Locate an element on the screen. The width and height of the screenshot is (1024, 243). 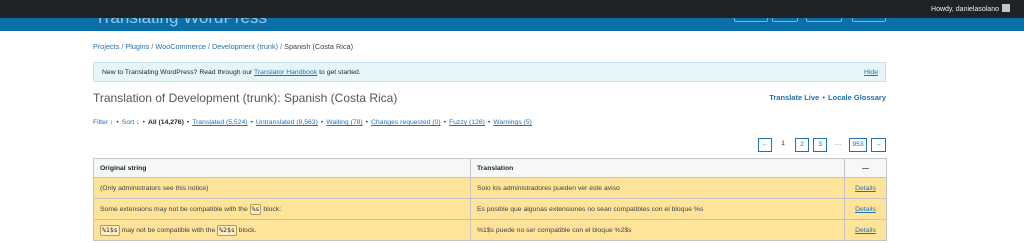
pagination-next-button: → is located at coordinates (878, 145).